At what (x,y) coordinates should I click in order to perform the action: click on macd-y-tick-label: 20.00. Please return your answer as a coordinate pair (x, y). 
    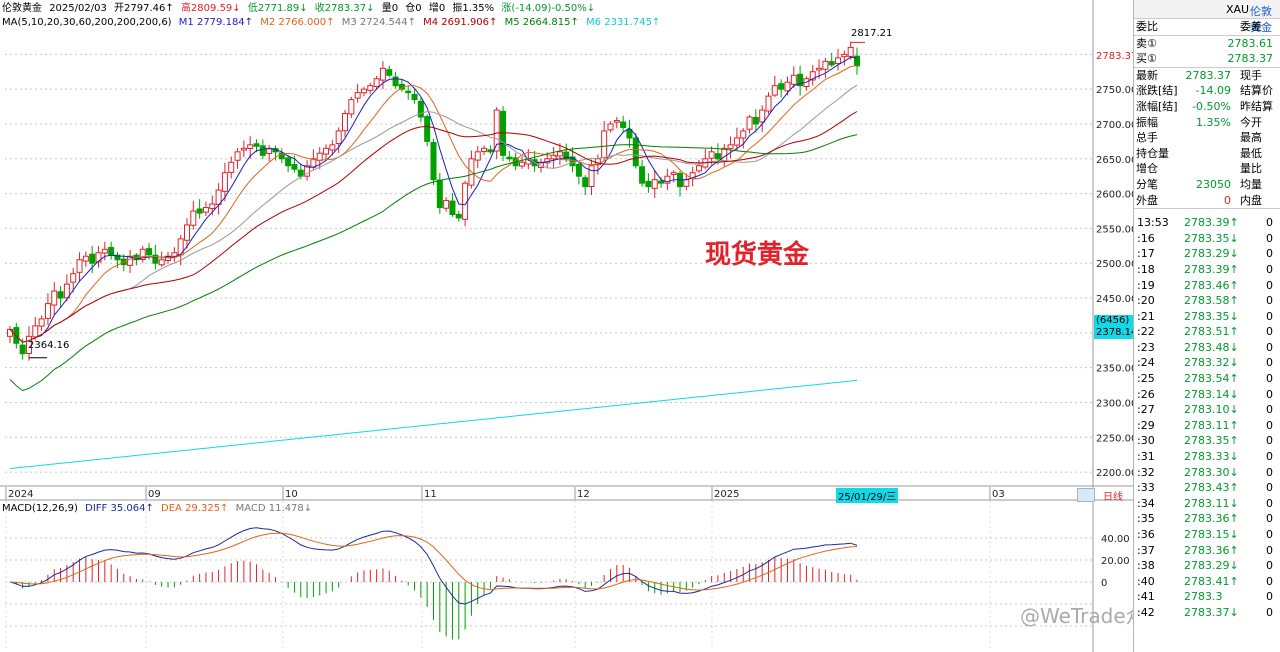
    Looking at the image, I should click on (1115, 561).